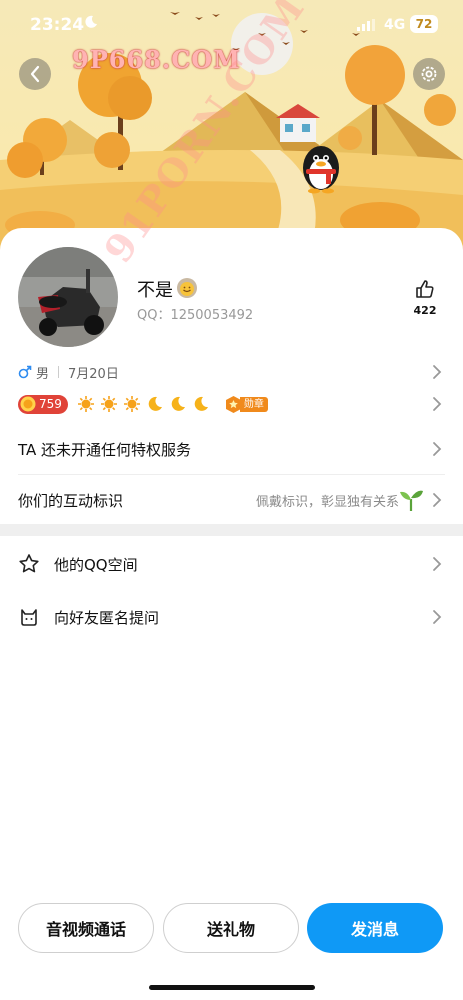 Image resolution: width=463 pixels, height=1000 pixels. I want to click on send-message-button: 发消息, so click(375, 928).